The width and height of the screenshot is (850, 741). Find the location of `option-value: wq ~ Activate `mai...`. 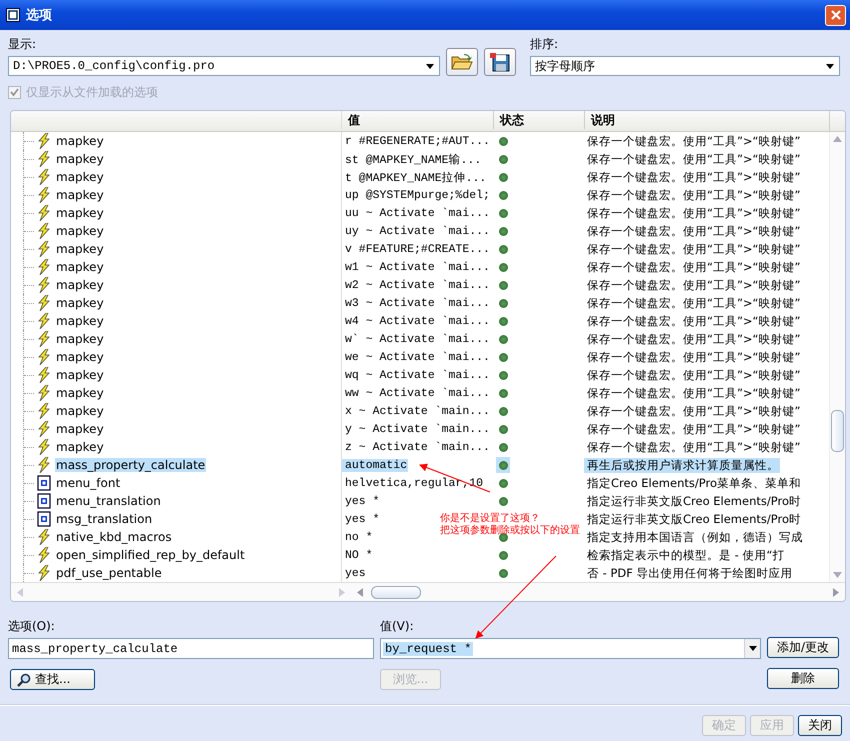

option-value: wq ~ Activate `mai... is located at coordinates (417, 375).